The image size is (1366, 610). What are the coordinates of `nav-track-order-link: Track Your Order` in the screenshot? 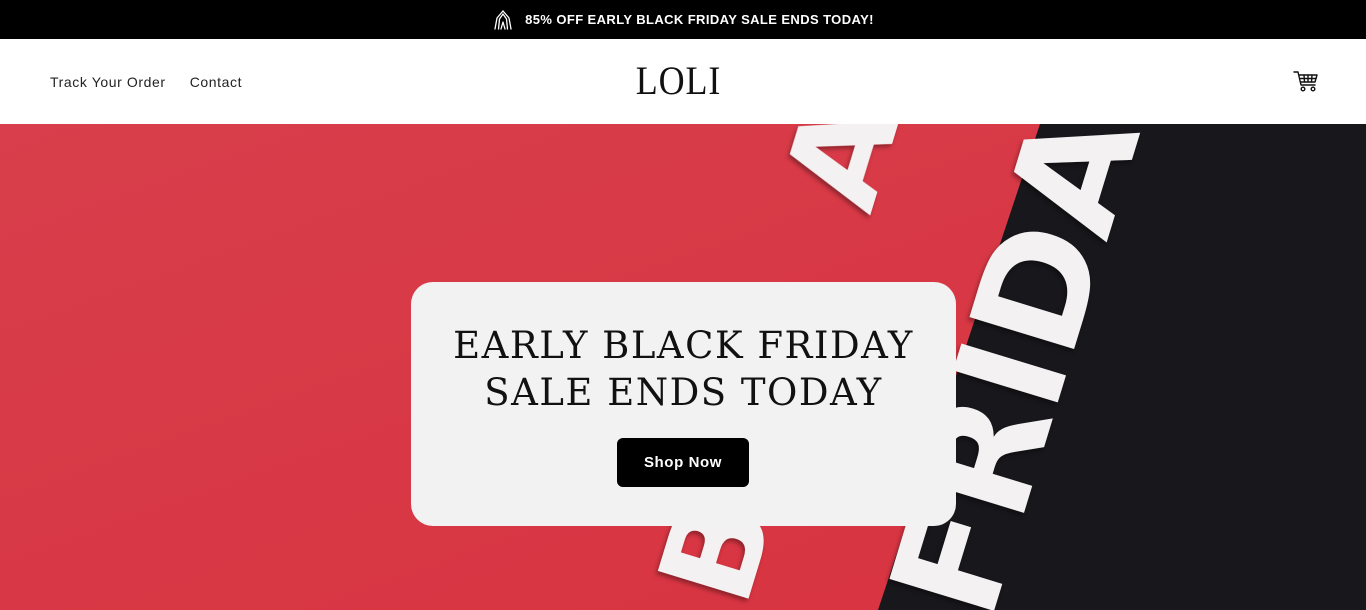 It's located at (108, 82).